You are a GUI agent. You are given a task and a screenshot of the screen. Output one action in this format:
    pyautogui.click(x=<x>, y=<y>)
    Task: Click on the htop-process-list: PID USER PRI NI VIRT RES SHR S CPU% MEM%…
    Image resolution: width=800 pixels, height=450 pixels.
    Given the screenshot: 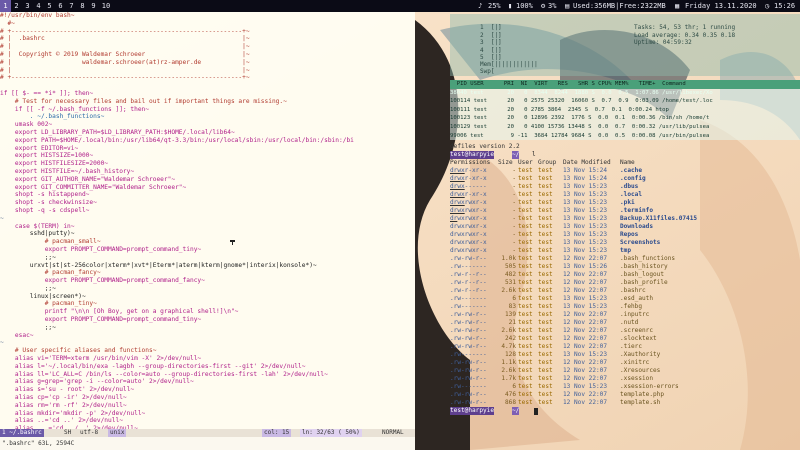 What is the action you would take?
    pyautogui.click(x=625, y=110)
    